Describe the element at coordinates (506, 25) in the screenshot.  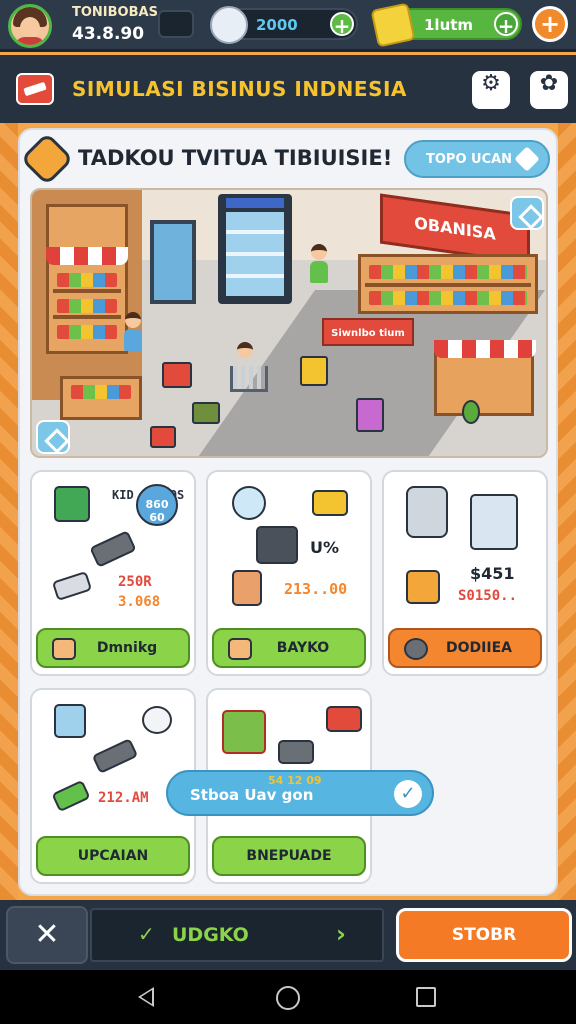
I see `add-gems-button: +` at that location.